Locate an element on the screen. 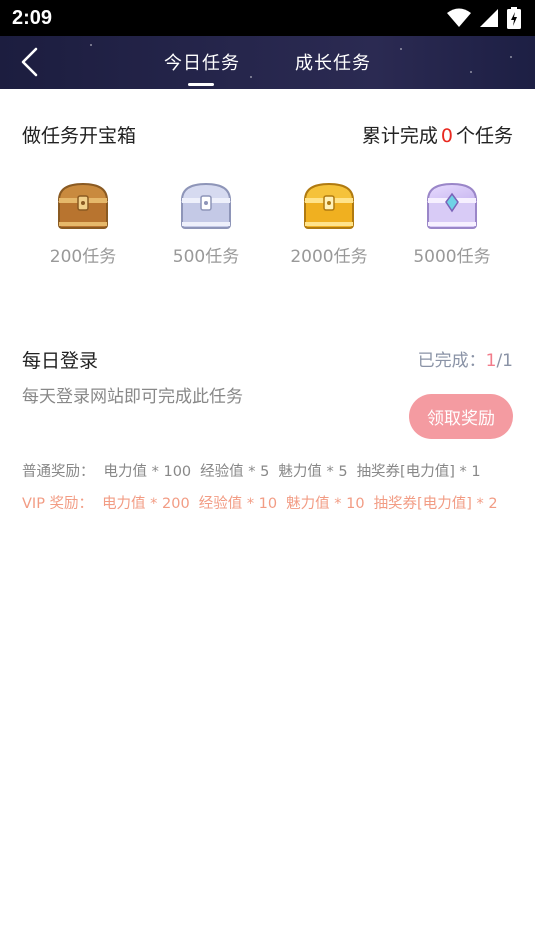  claim-reward-button: 领取奖励 is located at coordinates (461, 416).